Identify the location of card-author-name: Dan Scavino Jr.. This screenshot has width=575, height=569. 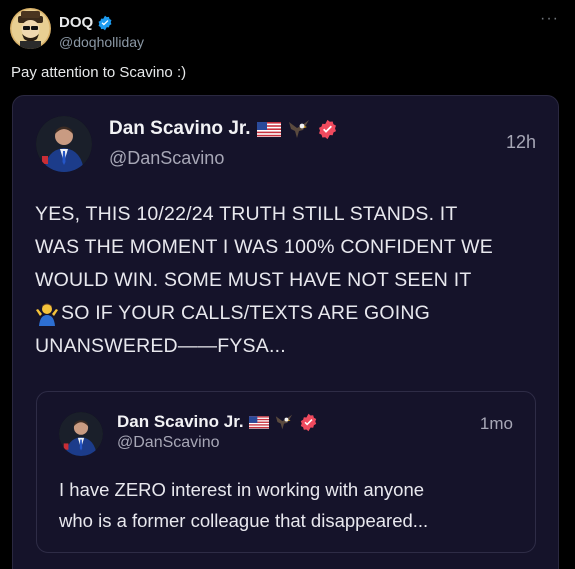
(180, 129).